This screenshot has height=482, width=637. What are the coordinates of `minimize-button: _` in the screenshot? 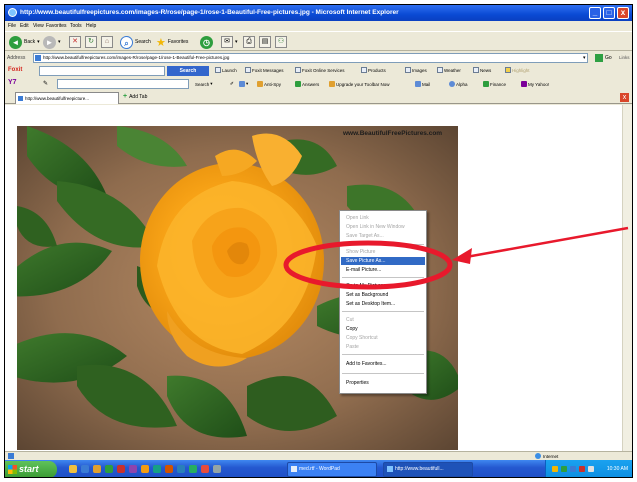 It's located at (595, 13).